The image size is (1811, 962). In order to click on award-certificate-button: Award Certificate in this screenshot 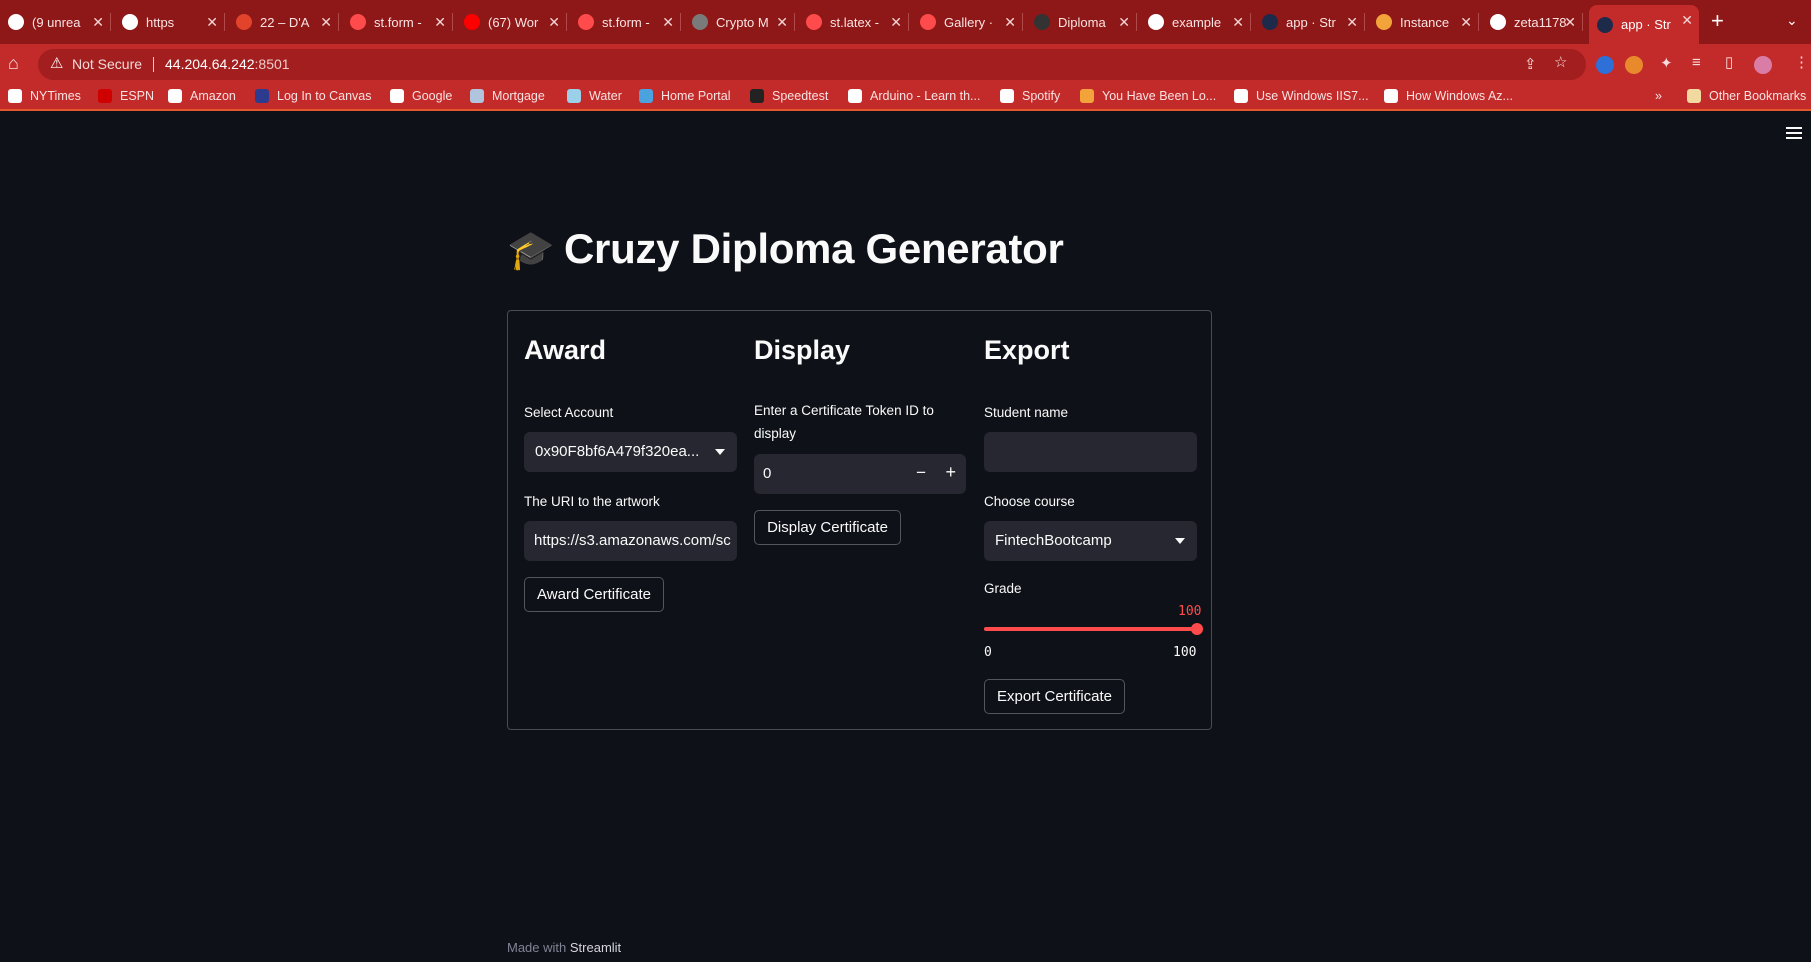, I will do `click(594, 594)`.